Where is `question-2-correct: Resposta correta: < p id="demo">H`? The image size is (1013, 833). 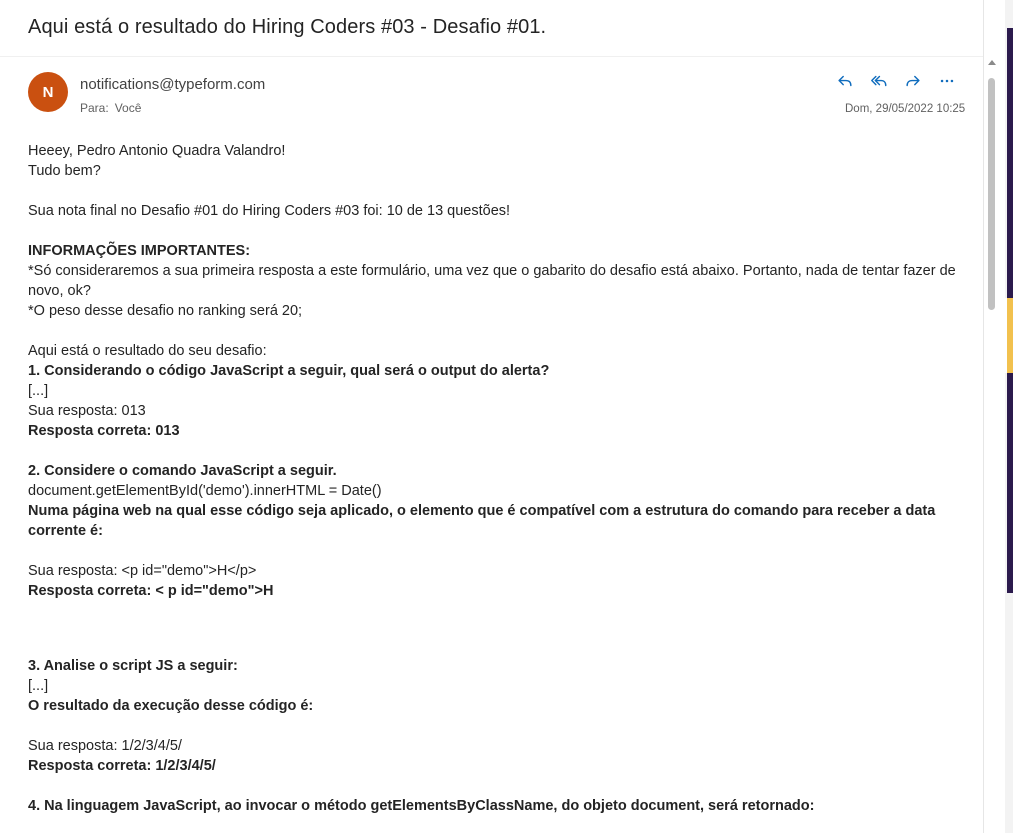 question-2-correct: Resposta correta: < p id="demo">H is located at coordinates (151, 591).